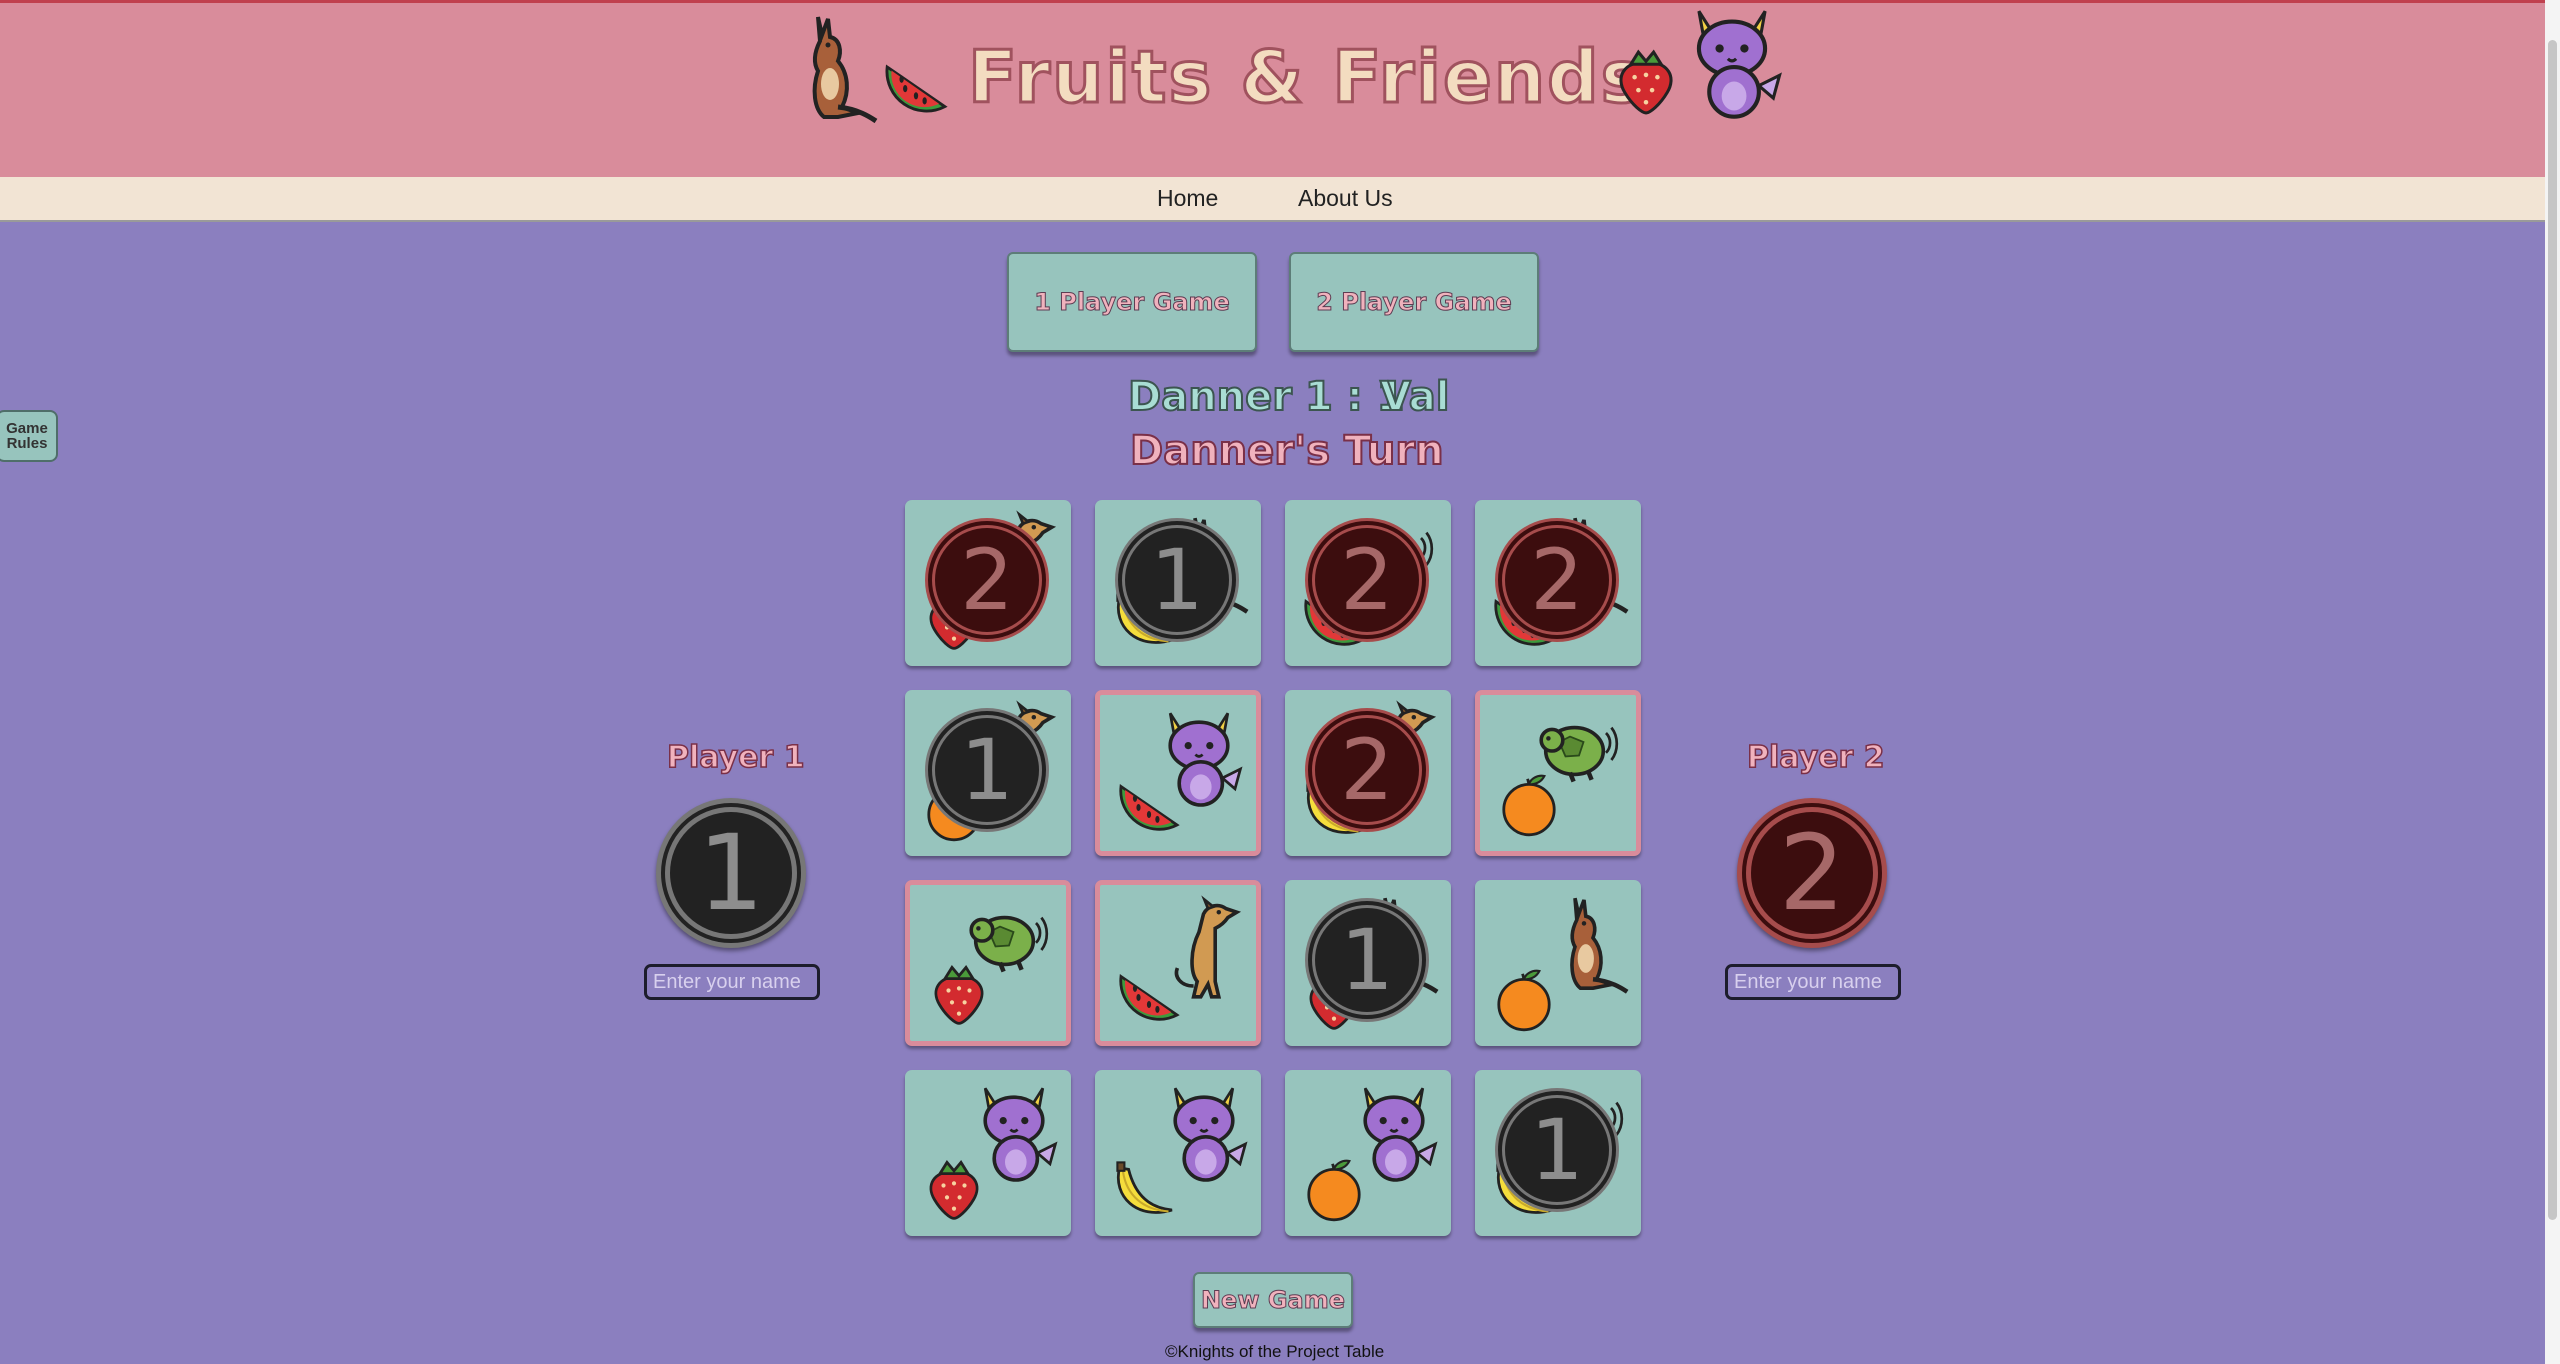 Image resolution: width=2560 pixels, height=1364 pixels. I want to click on site-header: Fruits & Friends, so click(1272, 88).